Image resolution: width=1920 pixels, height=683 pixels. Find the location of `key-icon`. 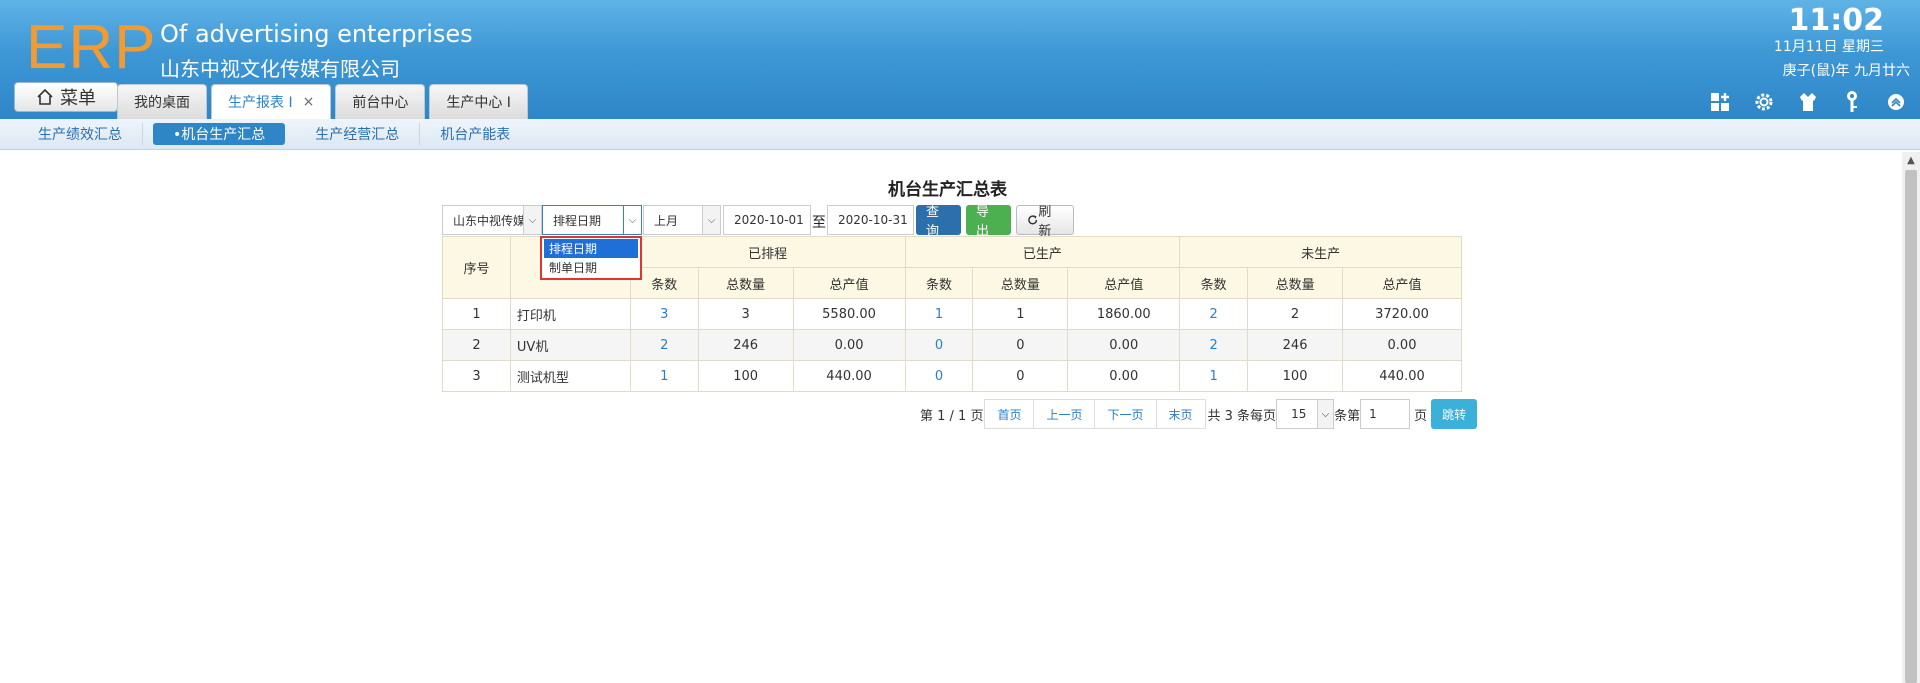

key-icon is located at coordinates (1852, 102).